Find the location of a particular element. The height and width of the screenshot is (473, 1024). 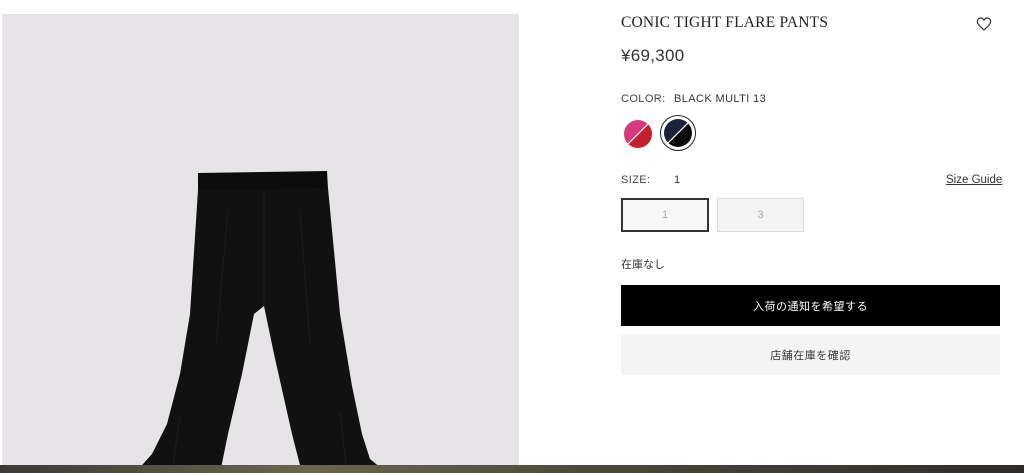

heart-outline-icon is located at coordinates (984, 24).